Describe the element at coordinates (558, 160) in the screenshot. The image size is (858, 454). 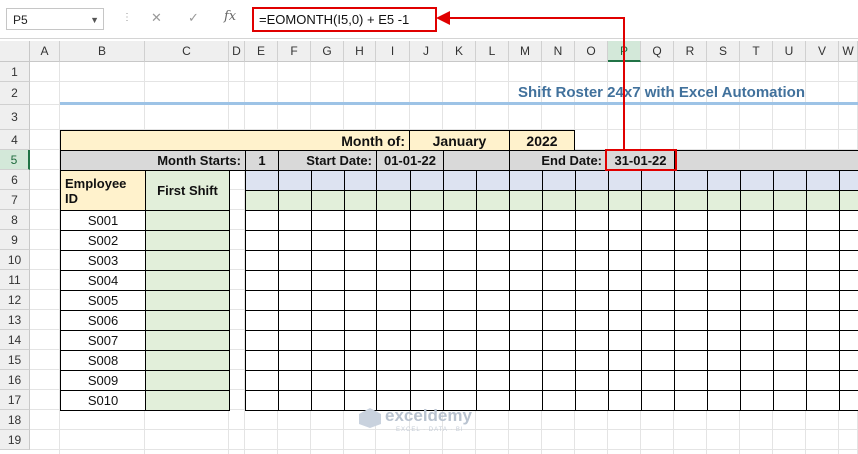
I see `end-date-label: End Date:` at that location.